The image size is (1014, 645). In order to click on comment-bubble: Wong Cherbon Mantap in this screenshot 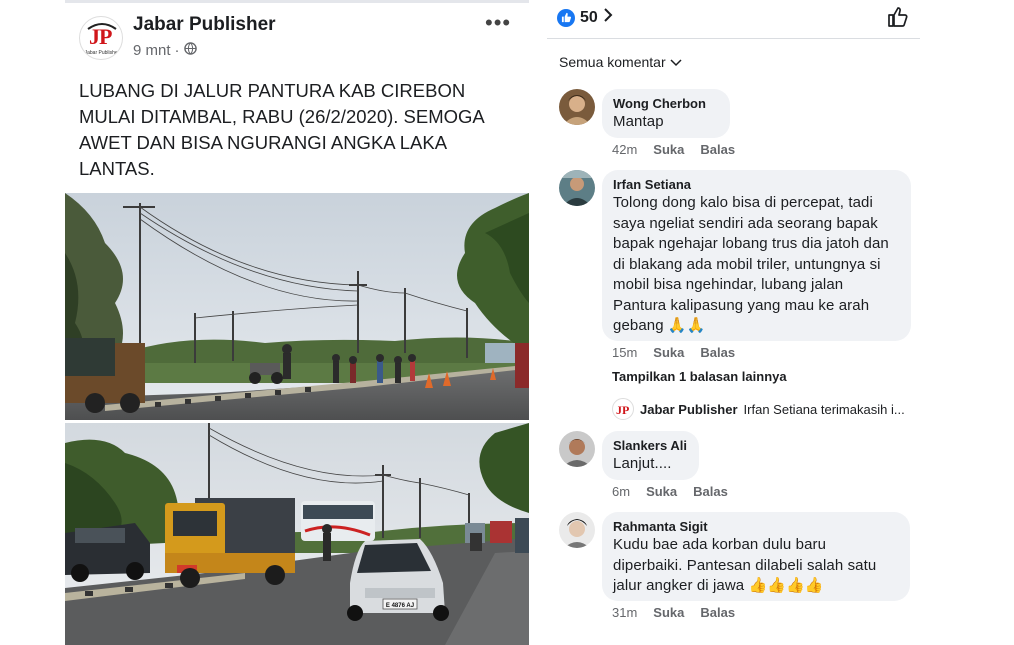, I will do `click(666, 113)`.